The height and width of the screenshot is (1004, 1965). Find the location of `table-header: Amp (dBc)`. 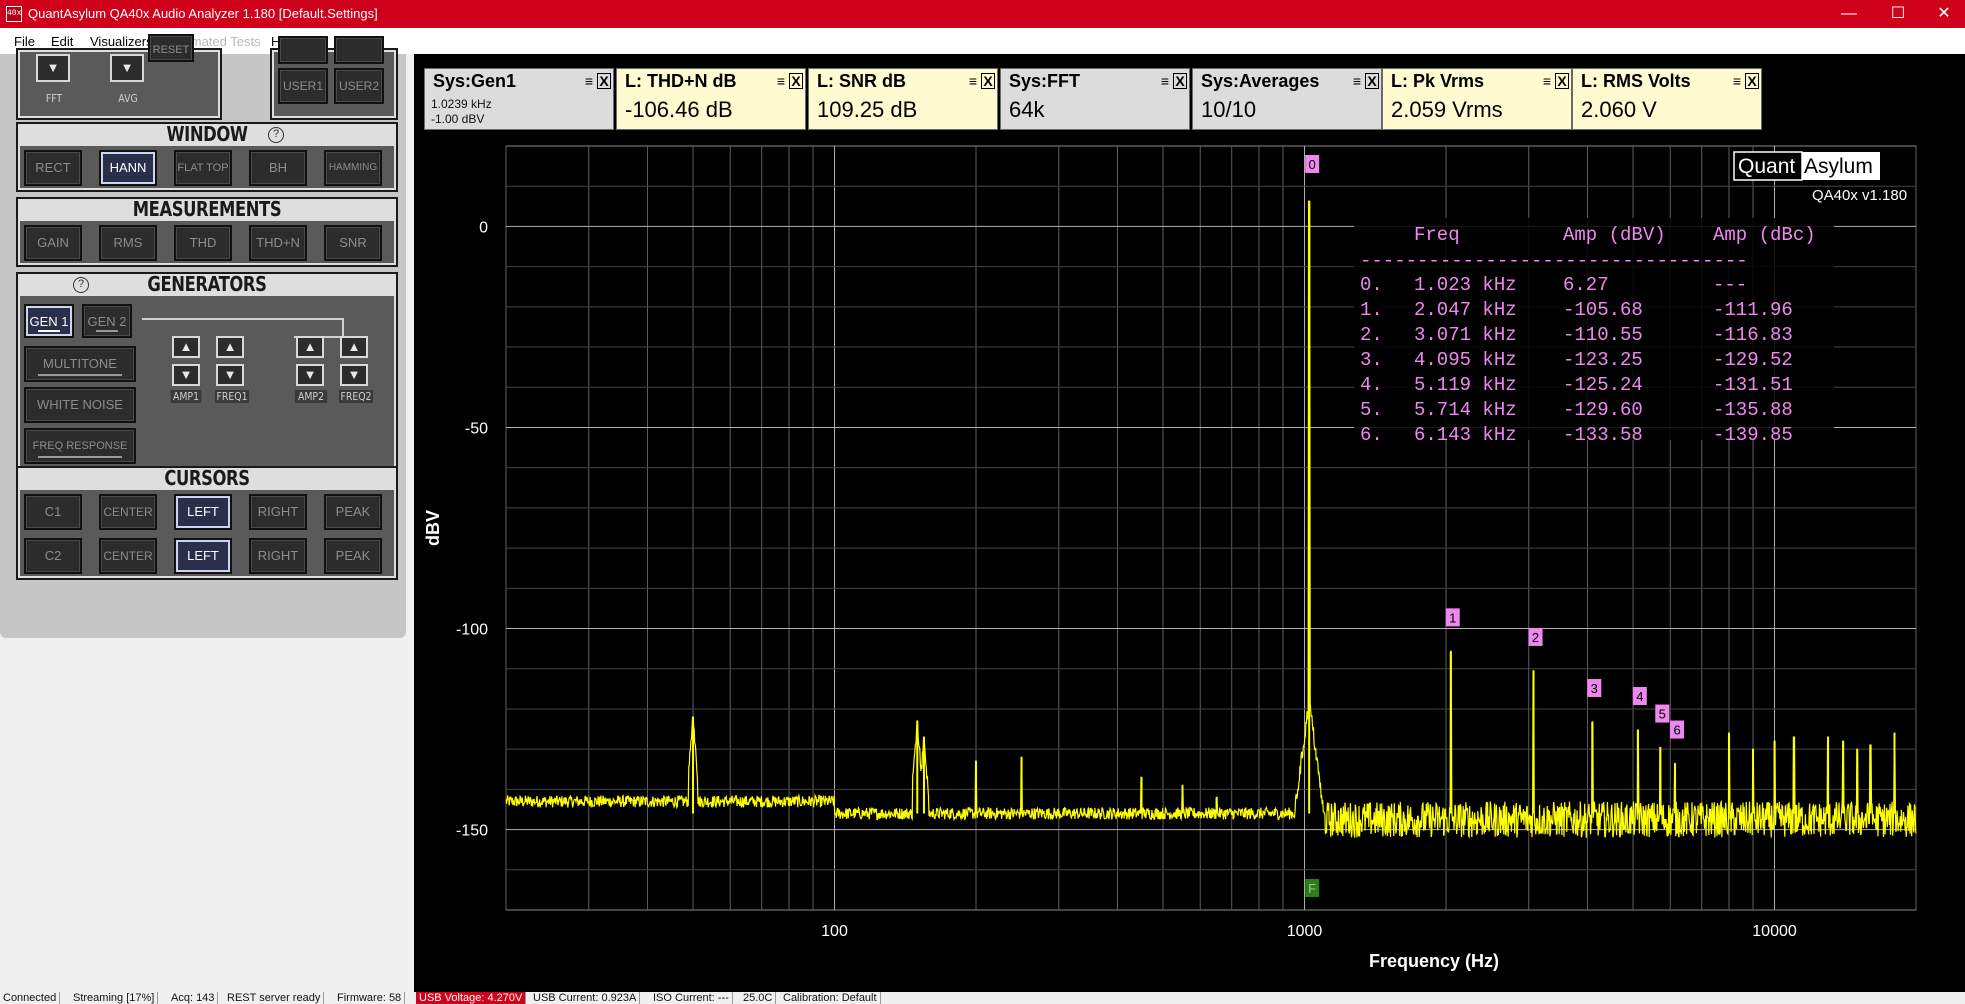

table-header: Amp (dBc) is located at coordinates (1764, 235).